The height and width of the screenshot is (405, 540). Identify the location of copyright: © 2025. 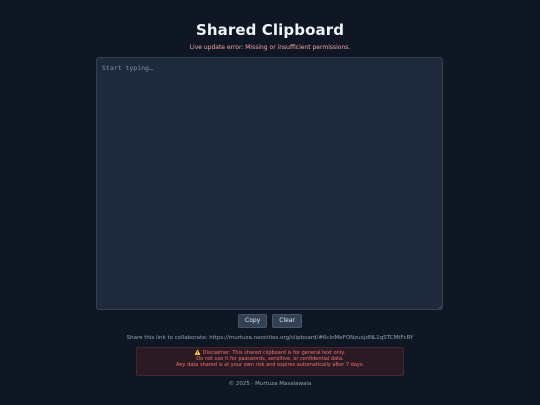
(239, 384).